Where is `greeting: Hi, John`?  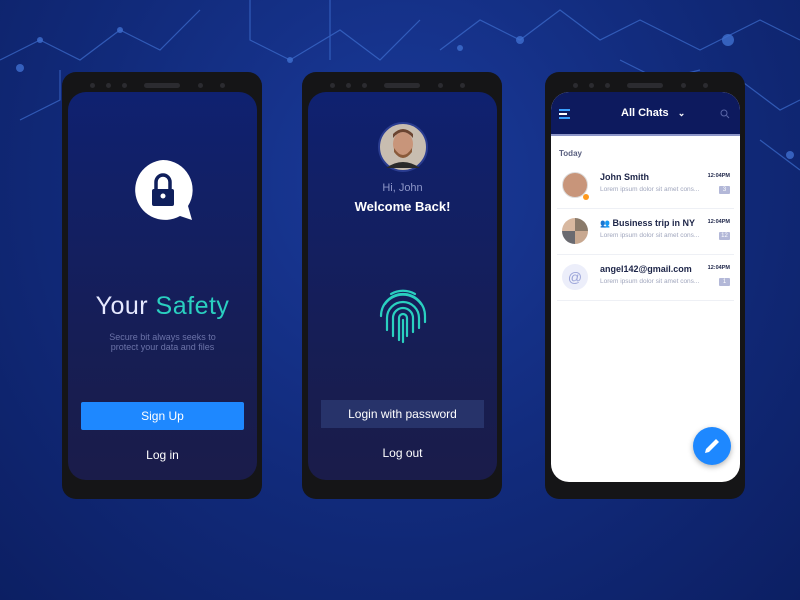
greeting: Hi, John is located at coordinates (402, 188).